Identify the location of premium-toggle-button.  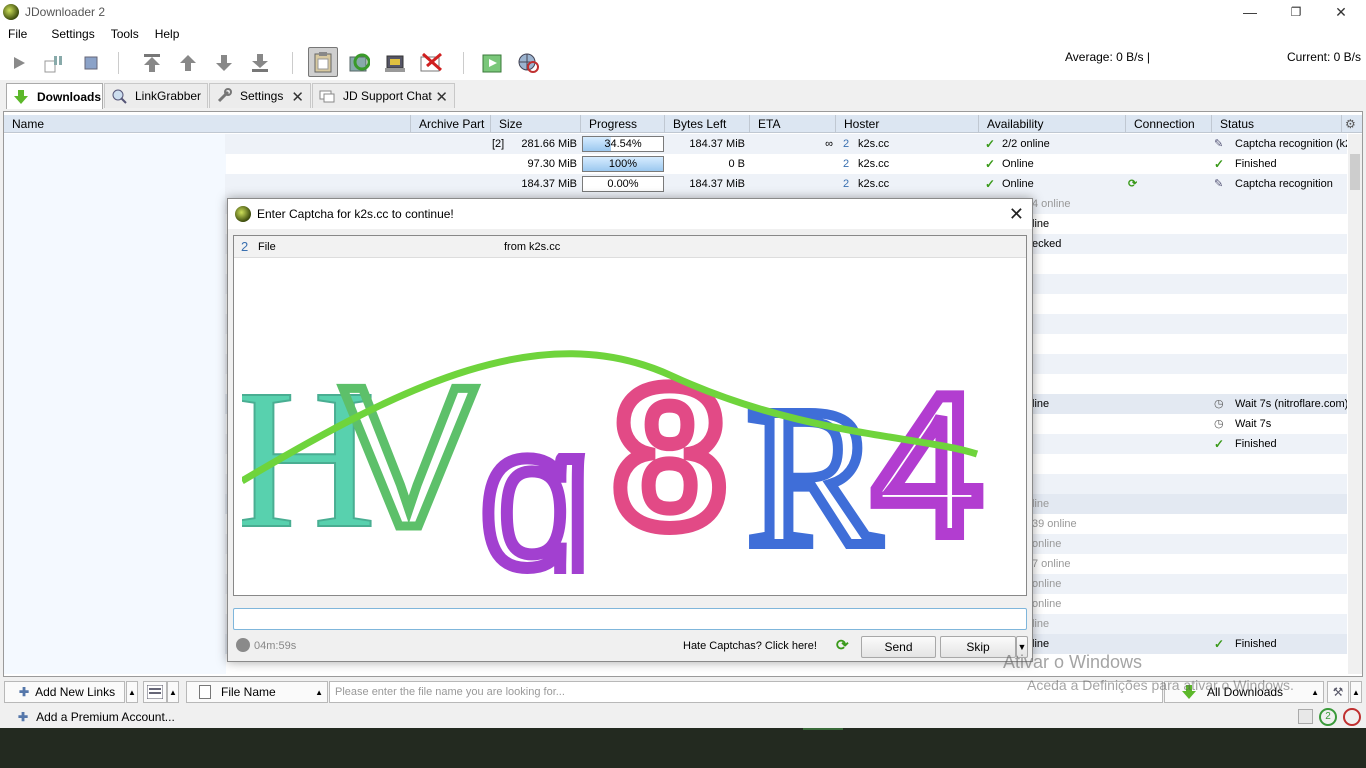
(395, 63).